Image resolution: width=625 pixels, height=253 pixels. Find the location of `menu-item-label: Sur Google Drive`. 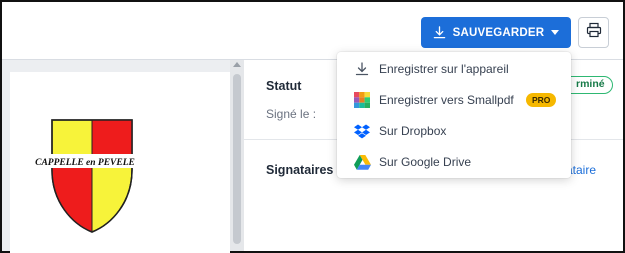

menu-item-label: Sur Google Drive is located at coordinates (425, 162).